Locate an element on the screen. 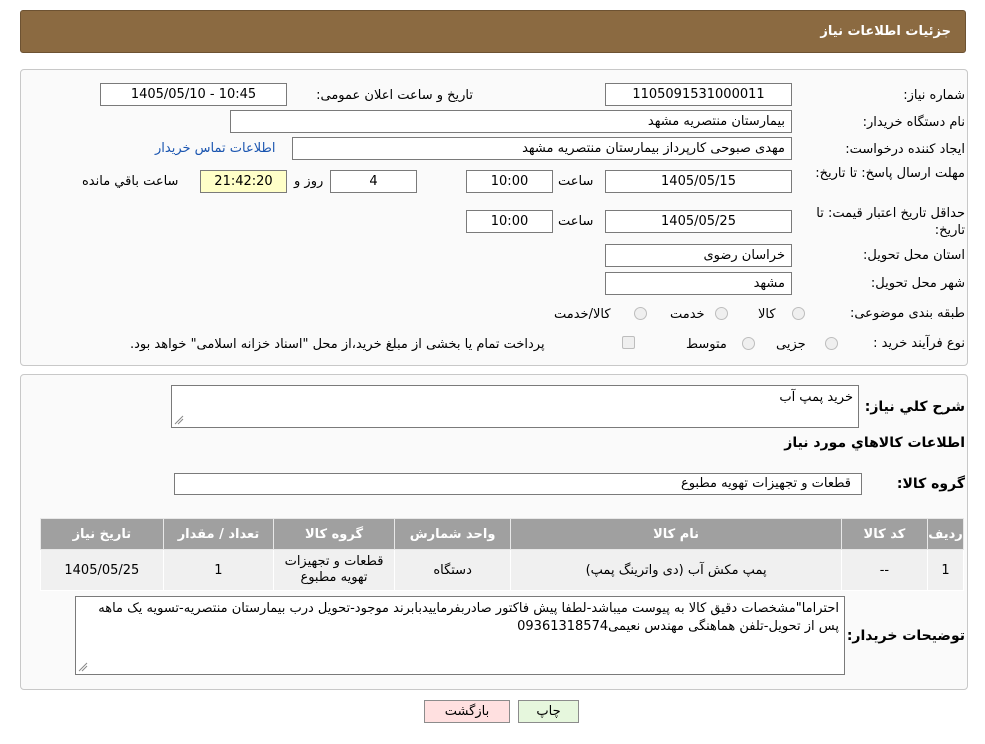 The image size is (985, 744). treasury-payment-checkbox is located at coordinates (628, 342).